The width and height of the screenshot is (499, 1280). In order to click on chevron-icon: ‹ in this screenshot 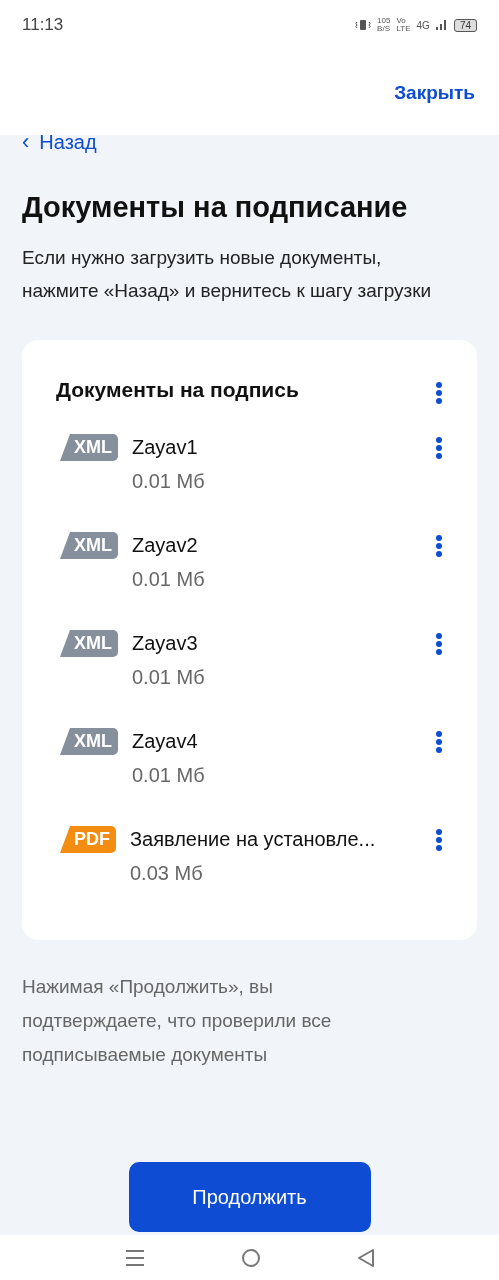, I will do `click(26, 142)`.